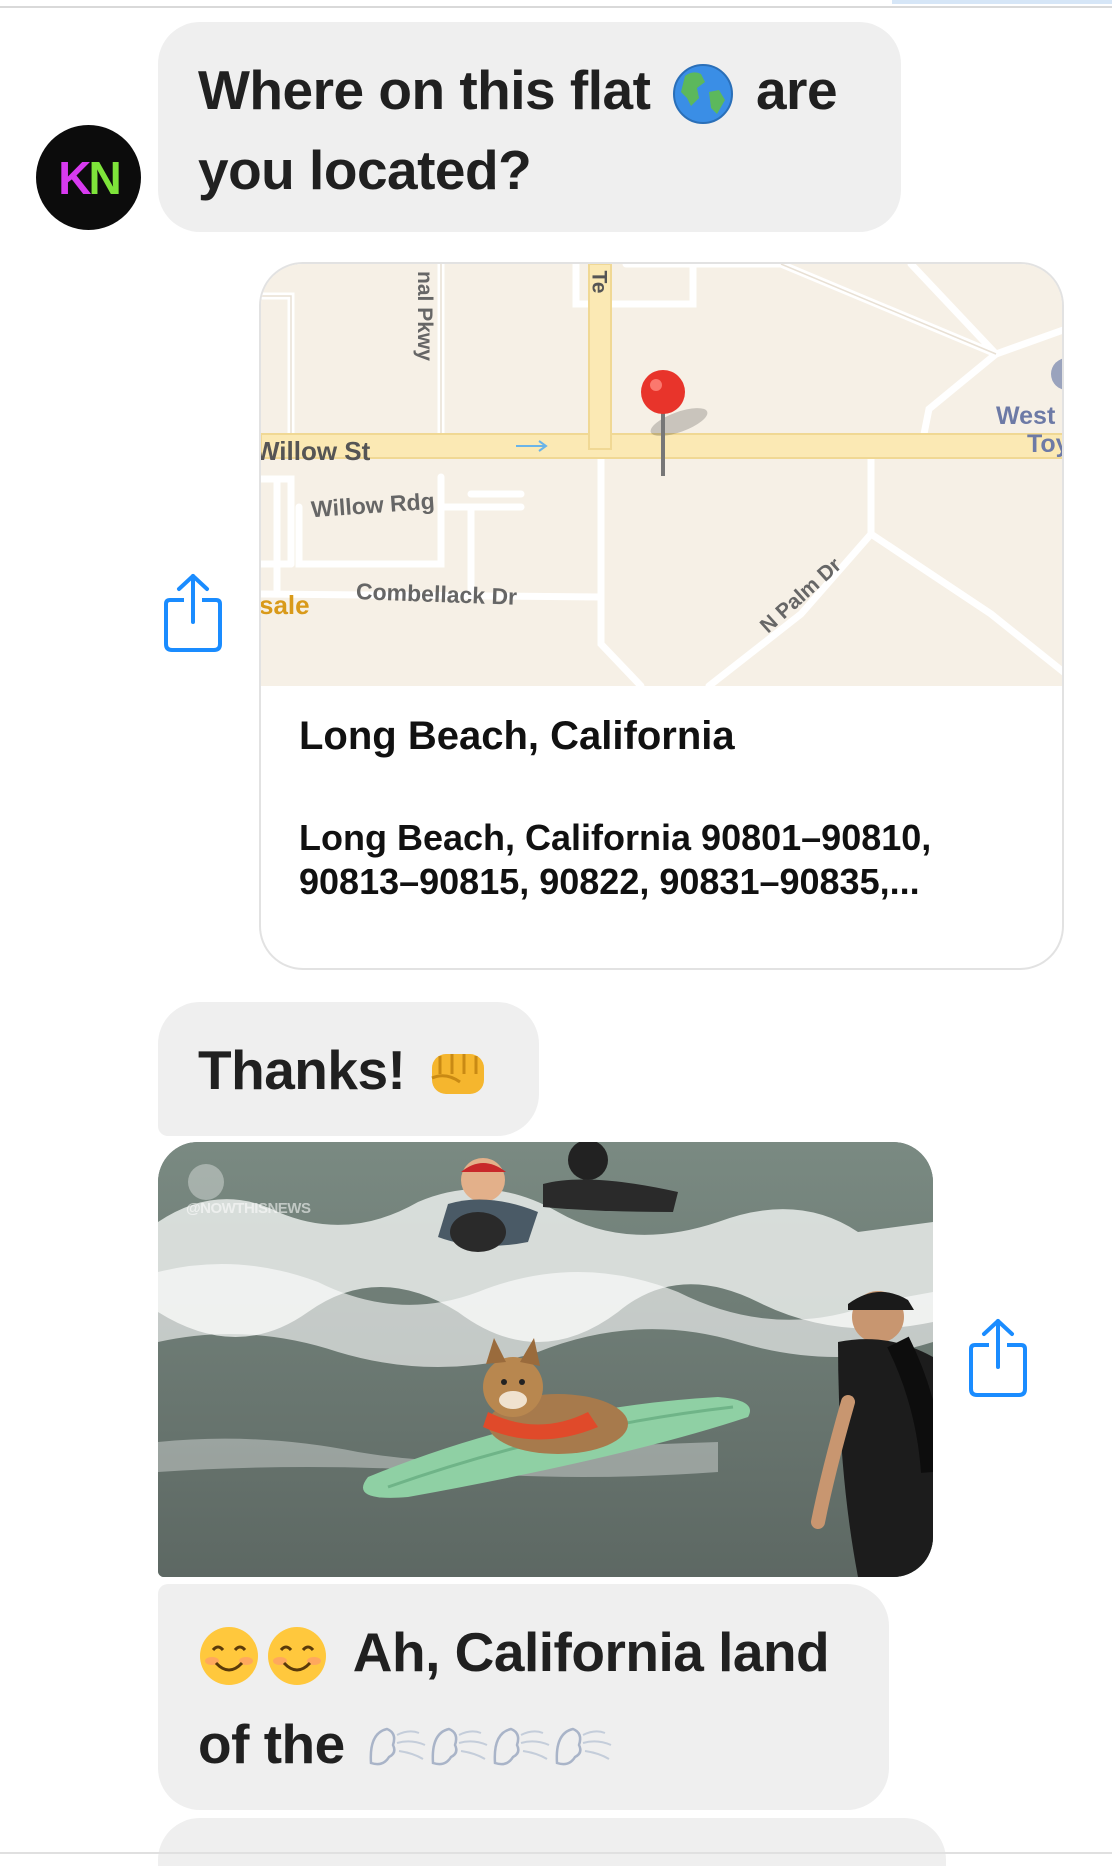 The width and height of the screenshot is (1112, 1866). What do you see at coordinates (302, 1070) in the screenshot?
I see `message-text-thanks: Thanks!` at bounding box center [302, 1070].